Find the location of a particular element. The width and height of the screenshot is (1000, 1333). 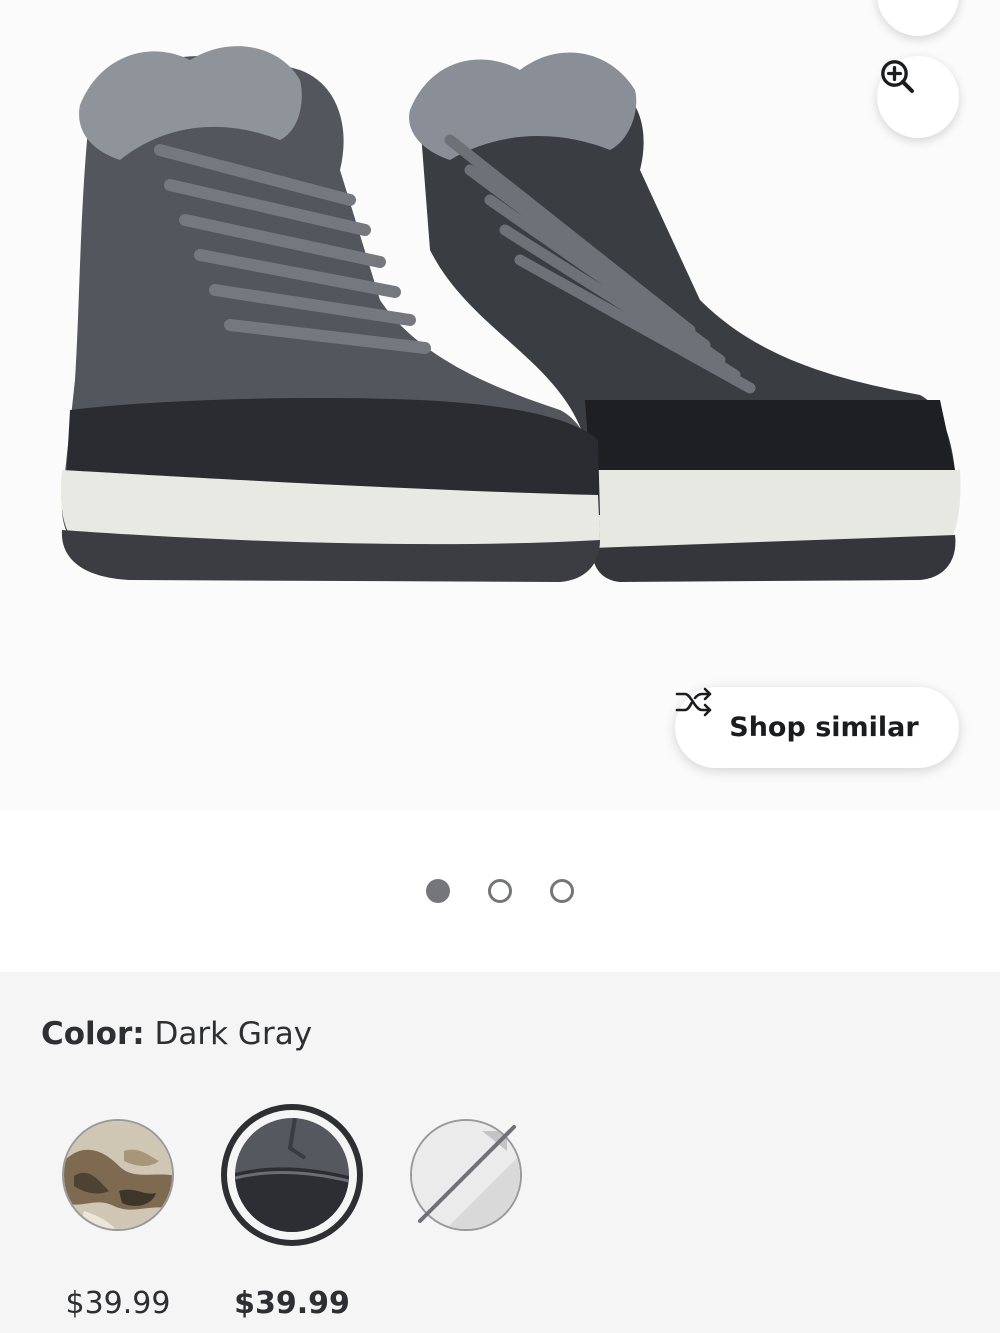

color-heading: Color: Dark Gray is located at coordinates (176, 1034).